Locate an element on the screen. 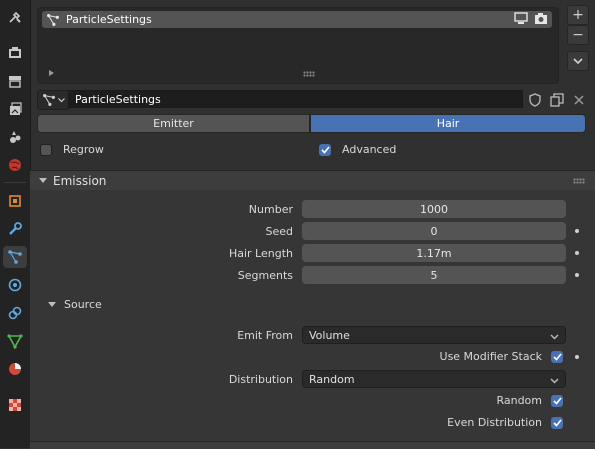  even-distribution-label: Even Distribution is located at coordinates (494, 422).